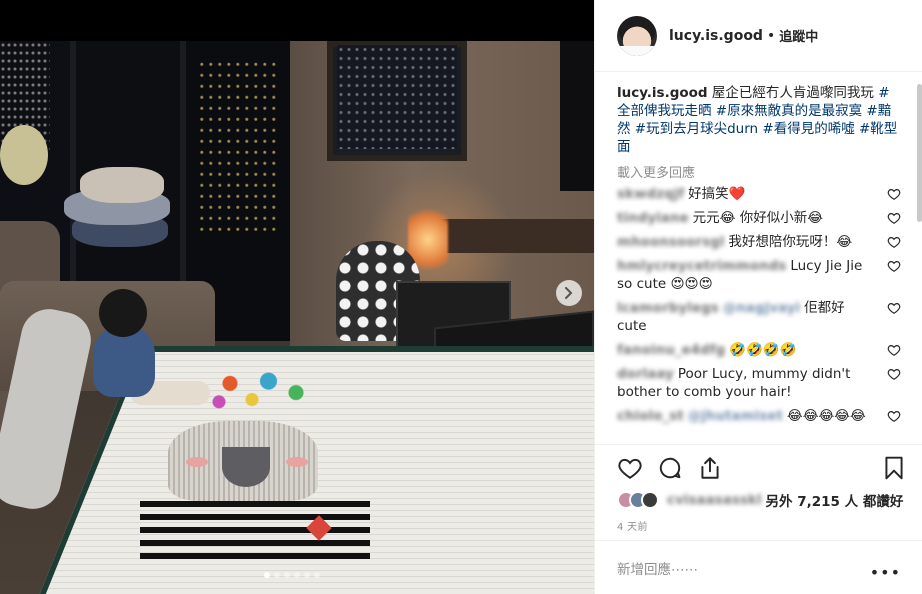 The width and height of the screenshot is (922, 594). I want to click on header-username: lucy.is.good, so click(716, 36).